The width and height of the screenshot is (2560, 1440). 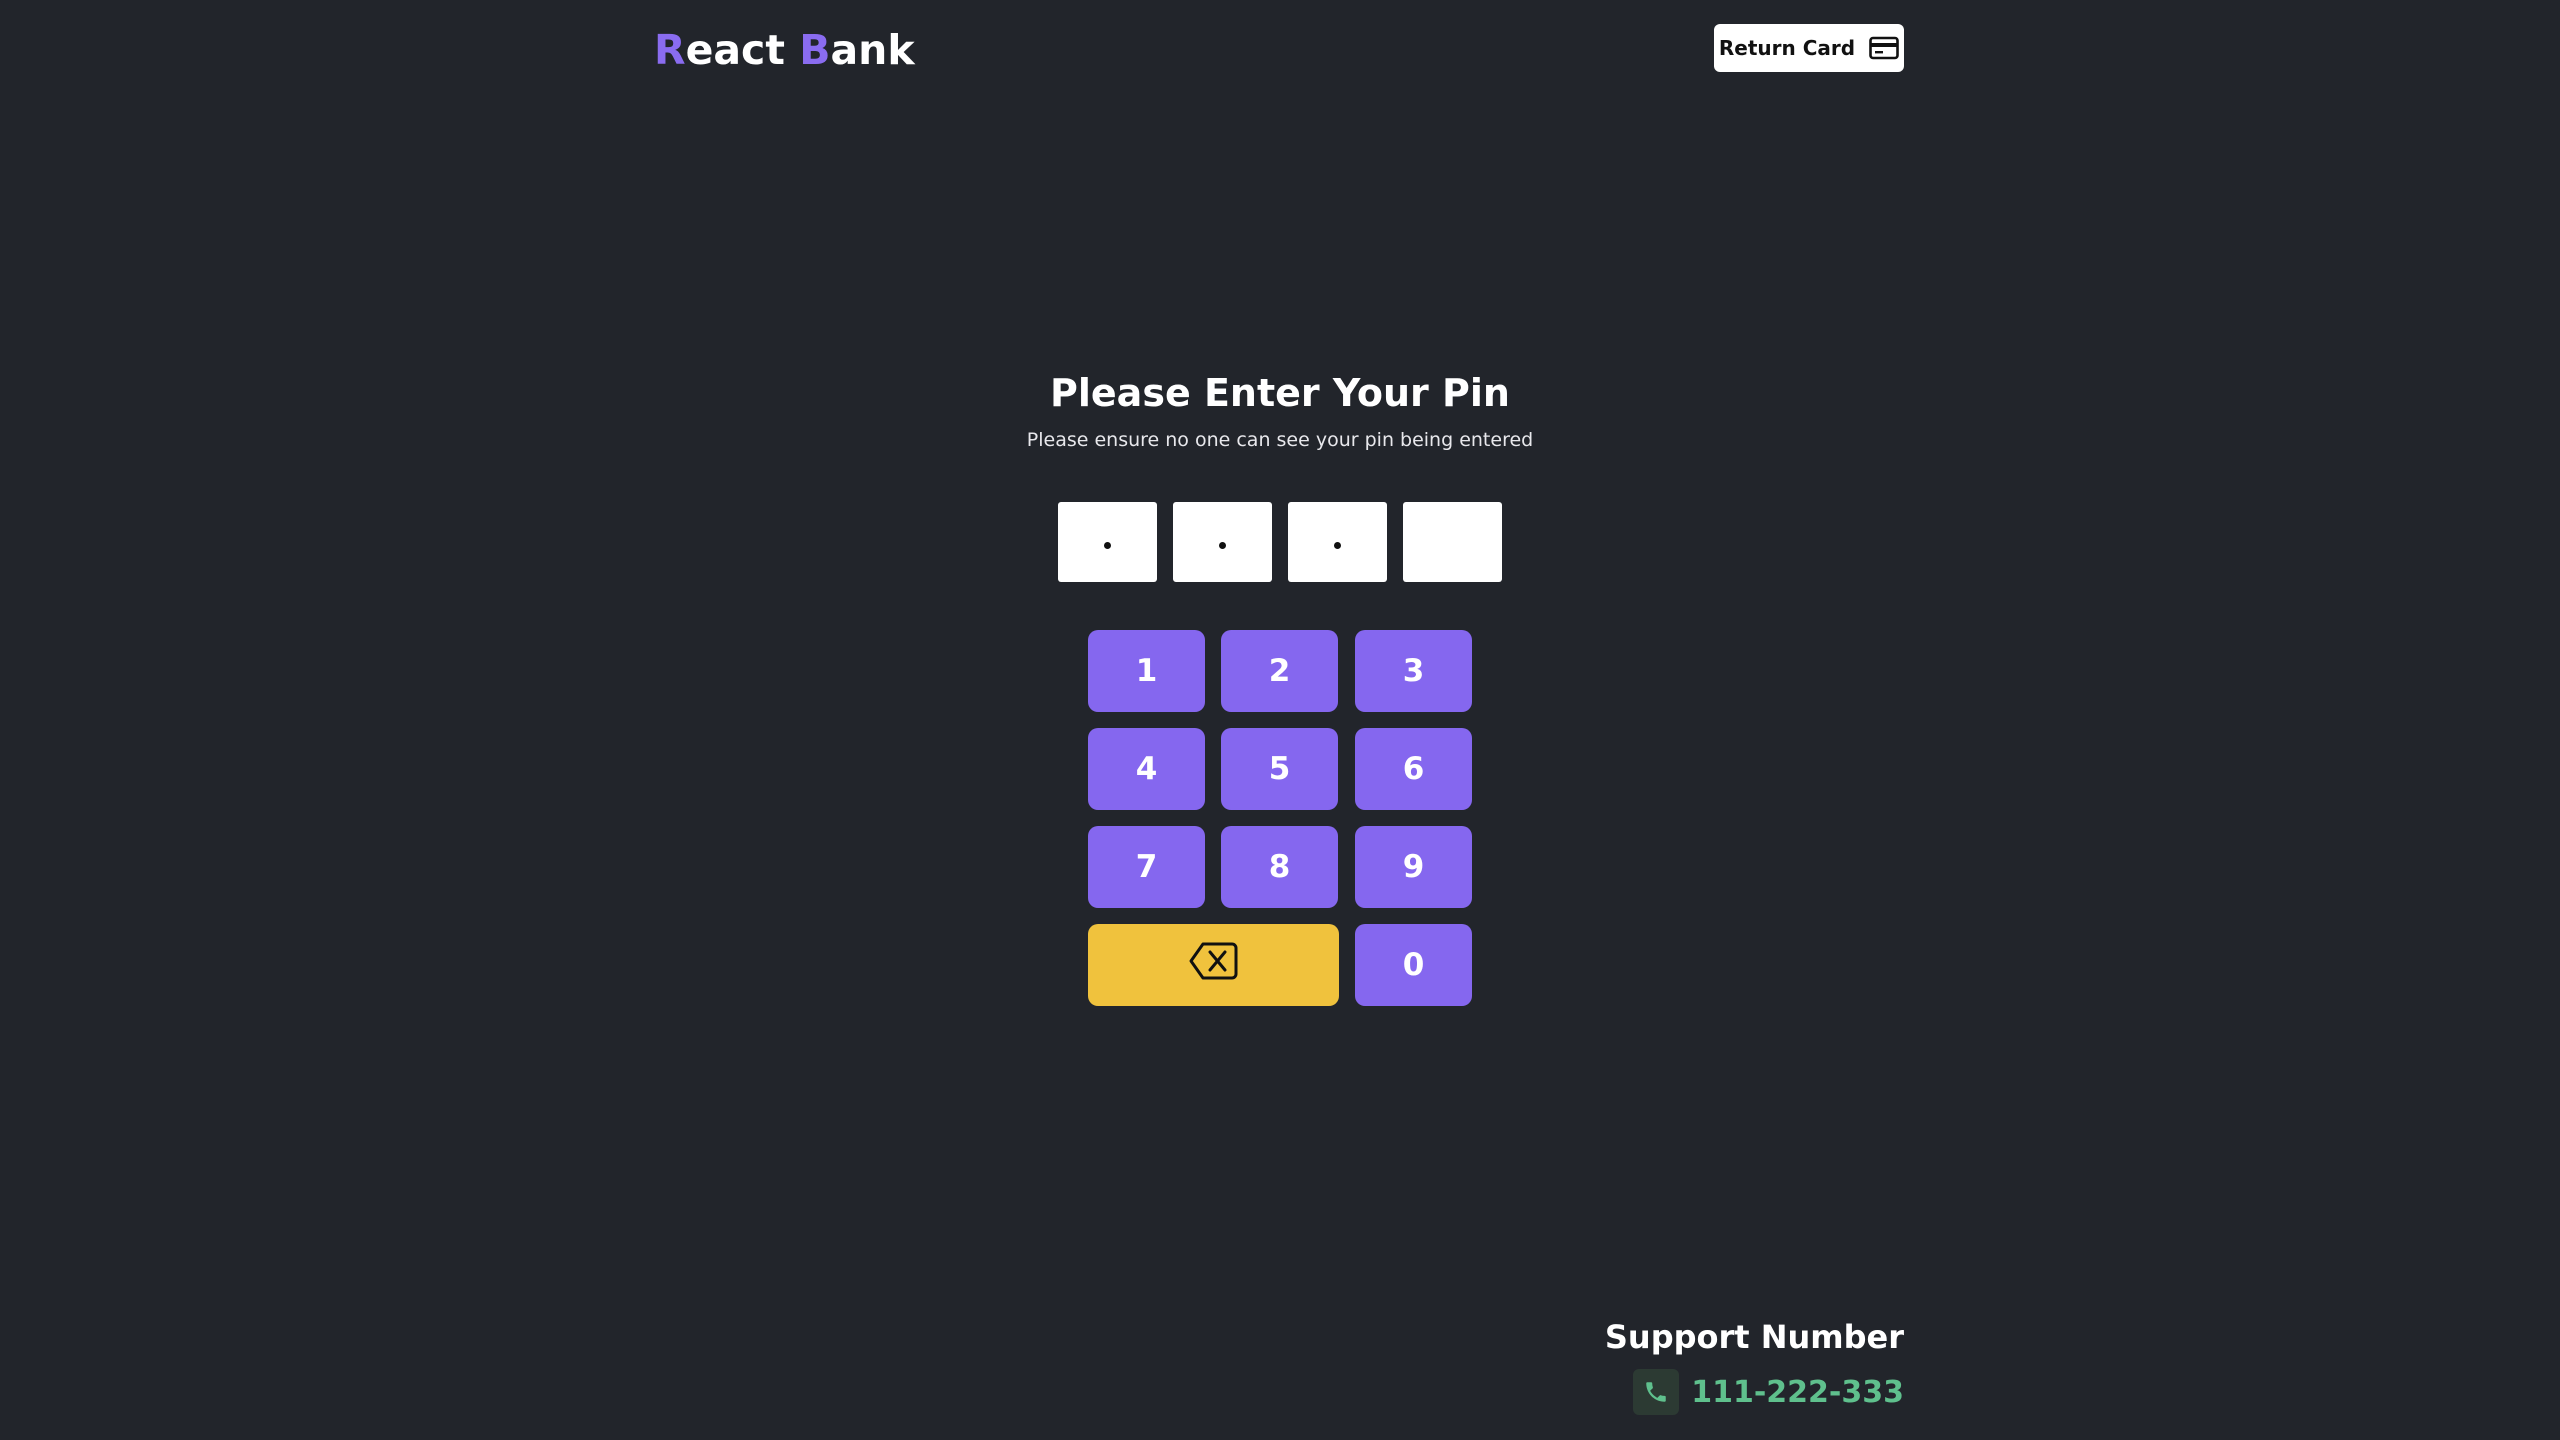 I want to click on logo-word-rest-2: ank, so click(x=872, y=50).